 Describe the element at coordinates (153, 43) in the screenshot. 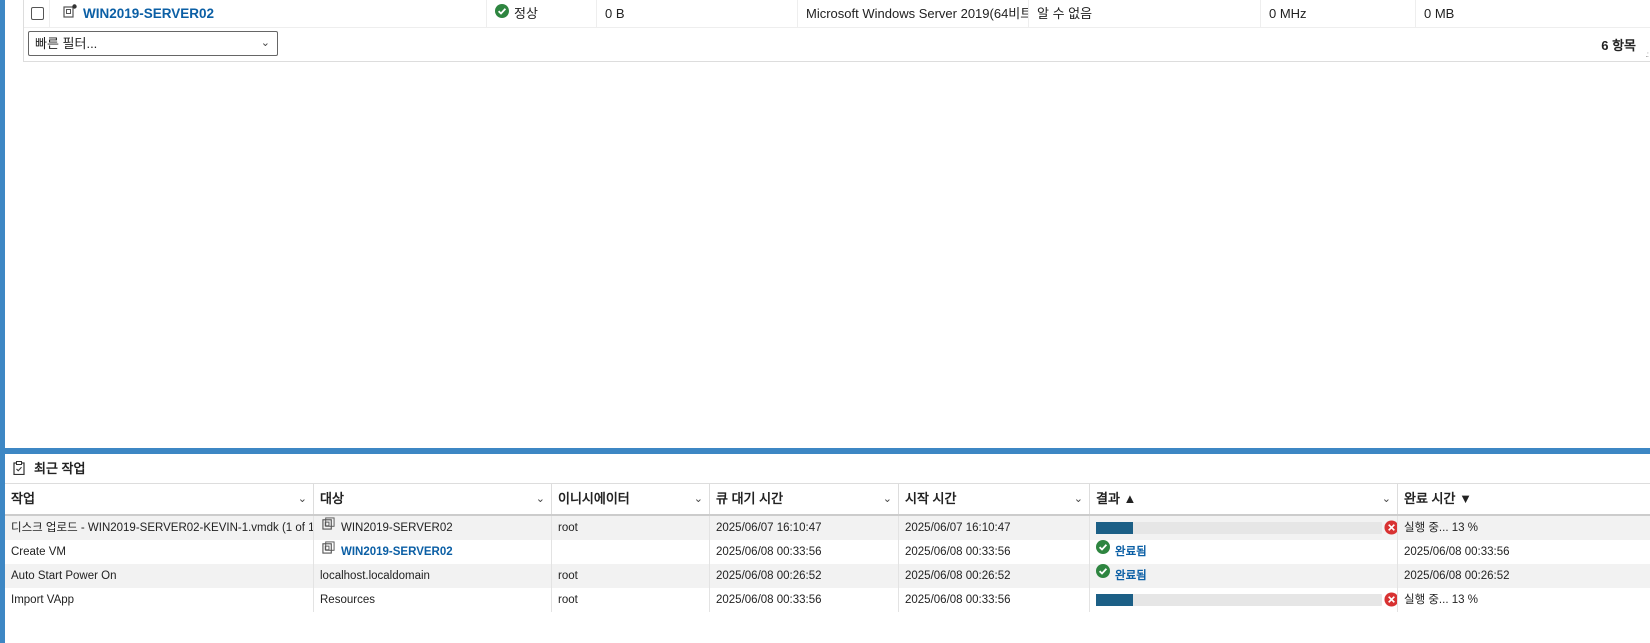

I see `quick-filter-dropdown: 빠른 필터... ⌄` at that location.